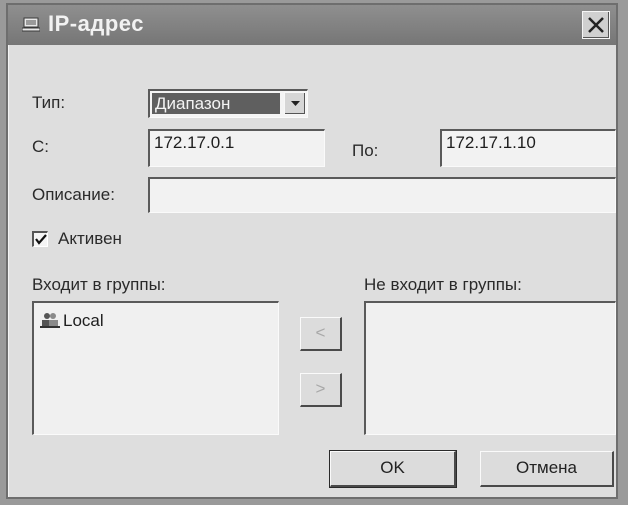  I want to click on type-label: Тип:, so click(49, 102).